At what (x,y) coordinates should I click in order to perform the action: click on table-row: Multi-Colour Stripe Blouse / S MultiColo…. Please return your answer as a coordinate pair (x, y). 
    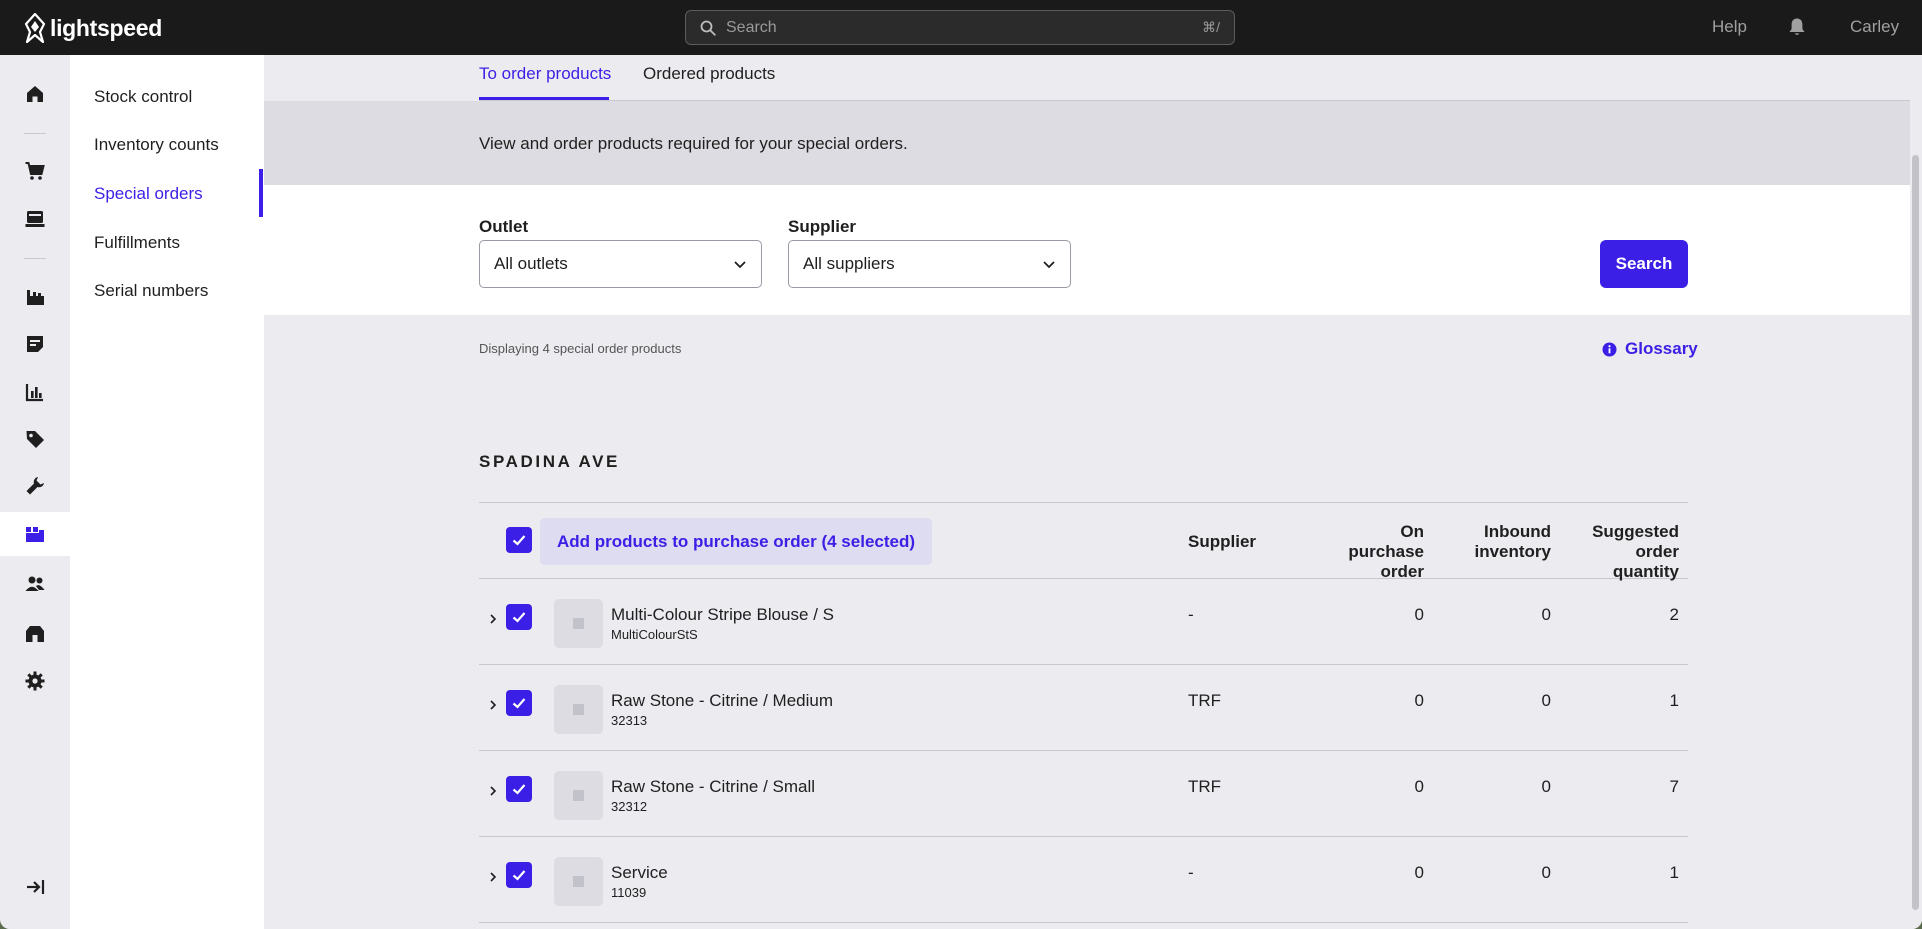
    Looking at the image, I should click on (1083, 622).